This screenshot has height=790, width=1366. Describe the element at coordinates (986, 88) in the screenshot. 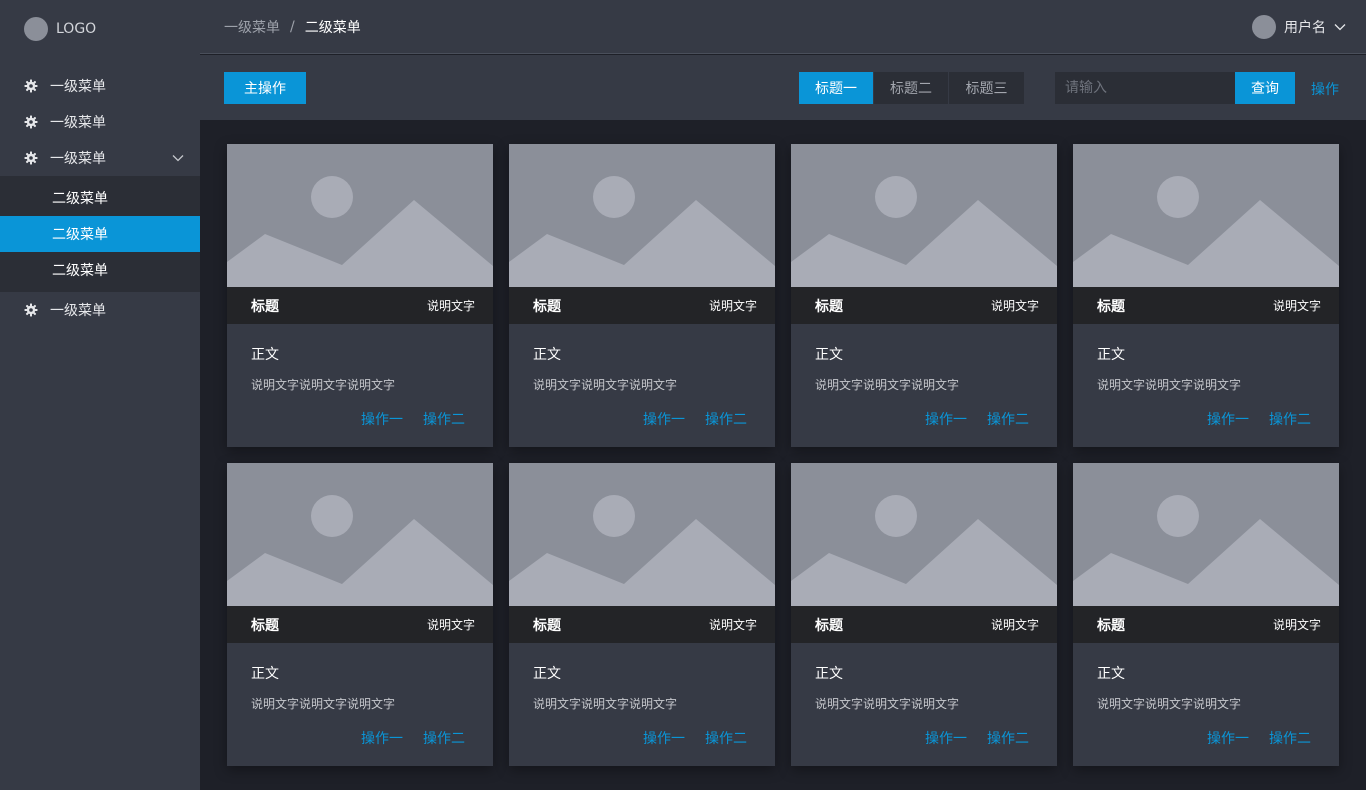

I see `tab-3: 标题三` at that location.